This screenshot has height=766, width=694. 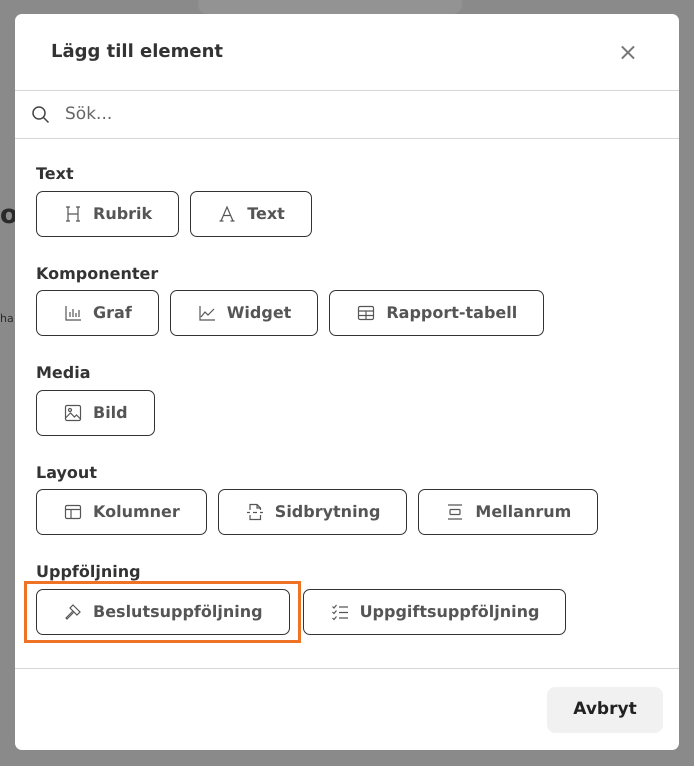 What do you see at coordinates (97, 313) in the screenshot?
I see `element-option-button: Graf` at bounding box center [97, 313].